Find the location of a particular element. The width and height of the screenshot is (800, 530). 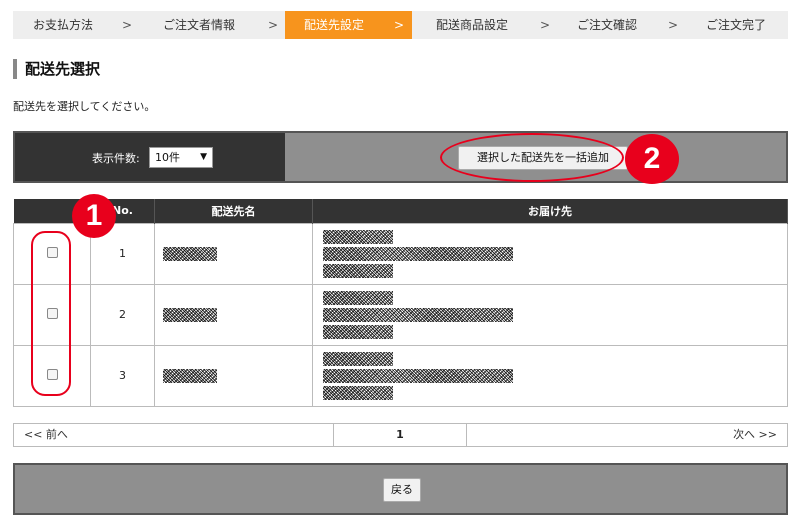

per-page-value: 10件 is located at coordinates (167, 157).